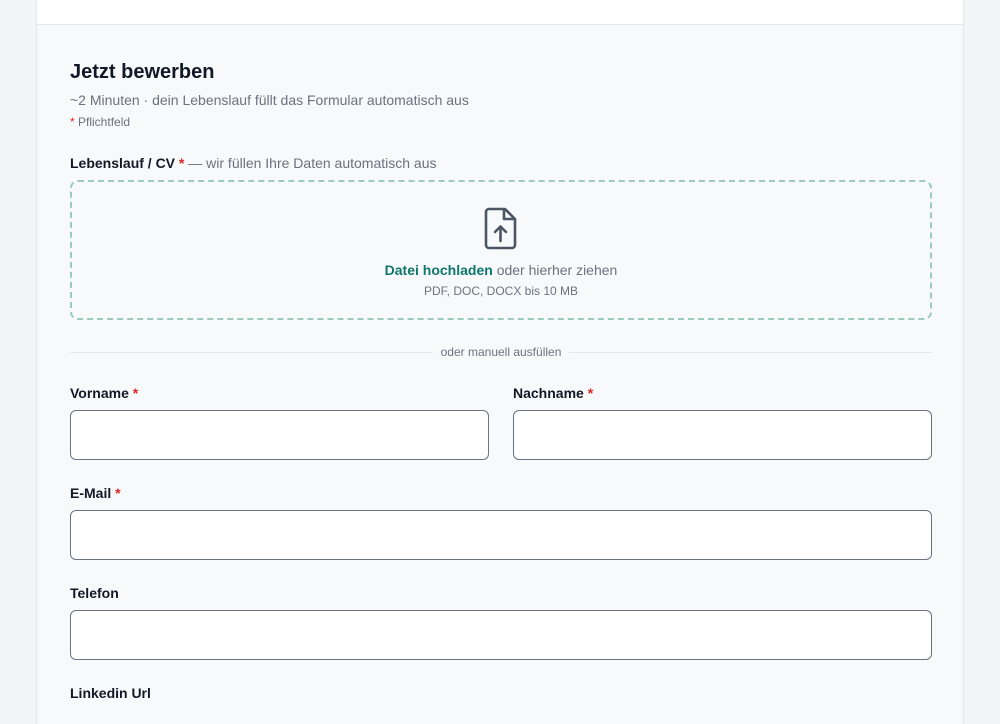  What do you see at coordinates (557, 270) in the screenshot?
I see `upload-drag-text: oder hierher ziehen` at bounding box center [557, 270].